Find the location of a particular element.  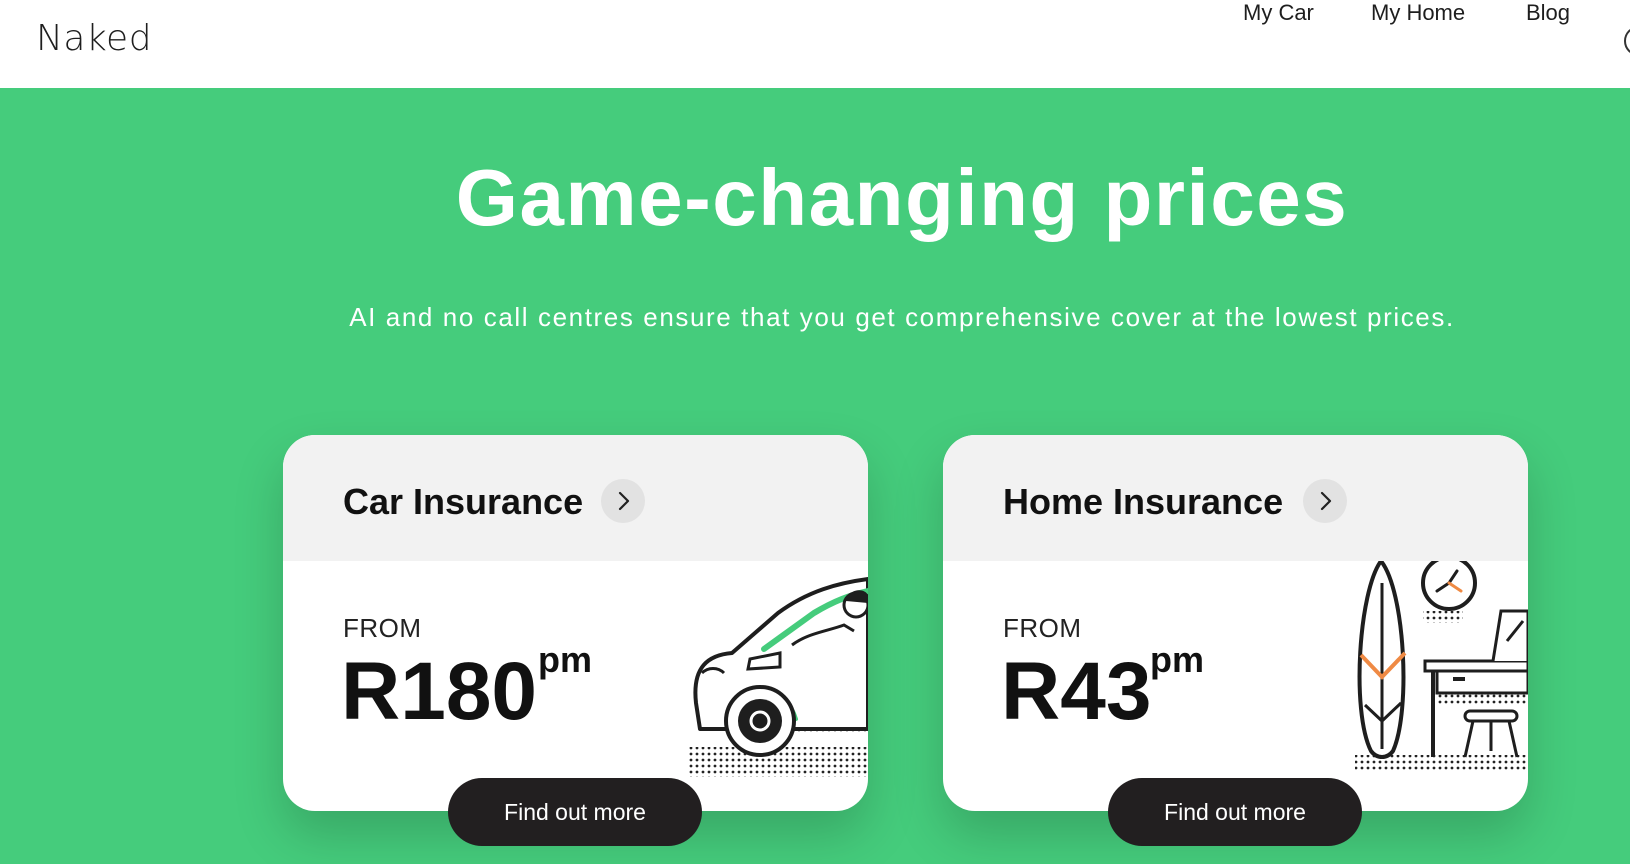

price-value: R43 is located at coordinates (1076, 691).